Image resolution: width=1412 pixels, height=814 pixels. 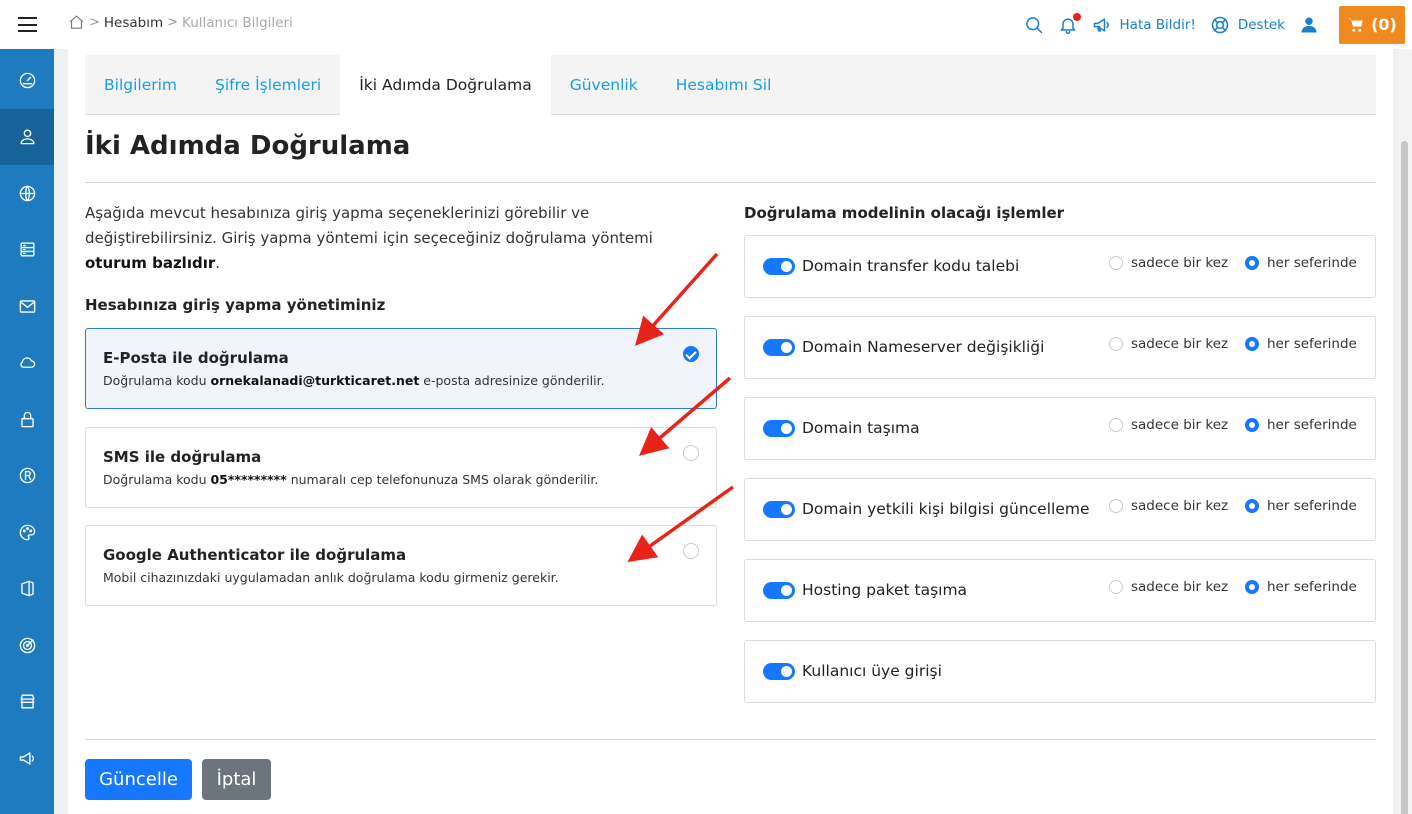 I want to click on tab-password: Şifre İşlemleri, so click(x=268, y=84).